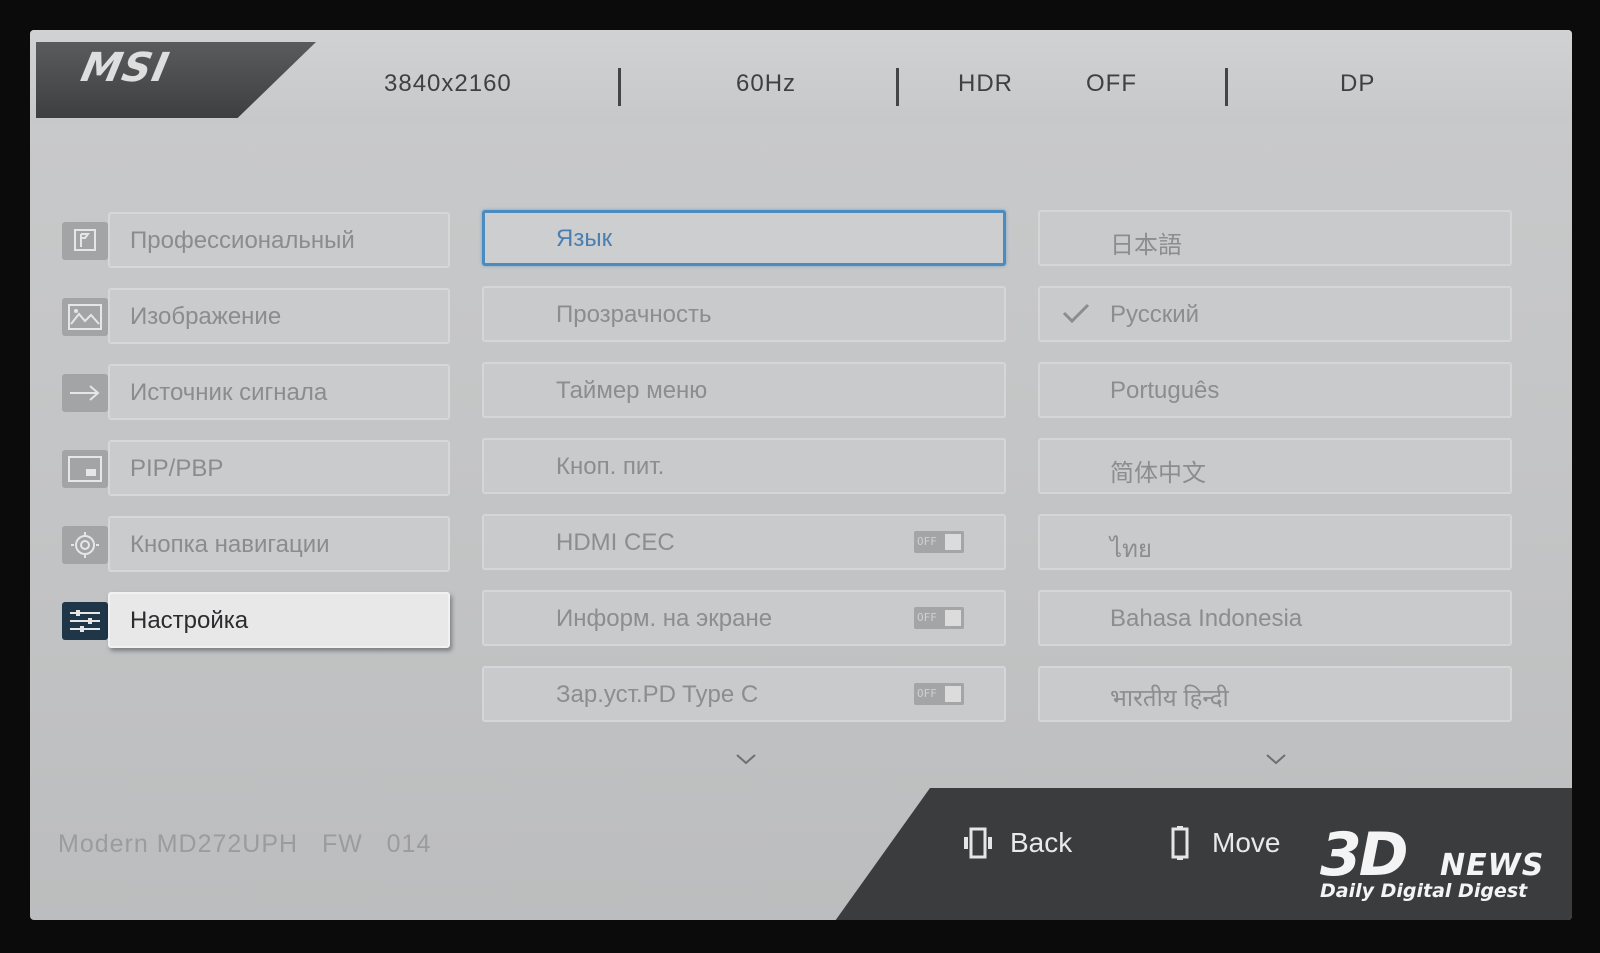 The height and width of the screenshot is (953, 1600). Describe the element at coordinates (342, 844) in the screenshot. I see `firmware-label: FW` at that location.